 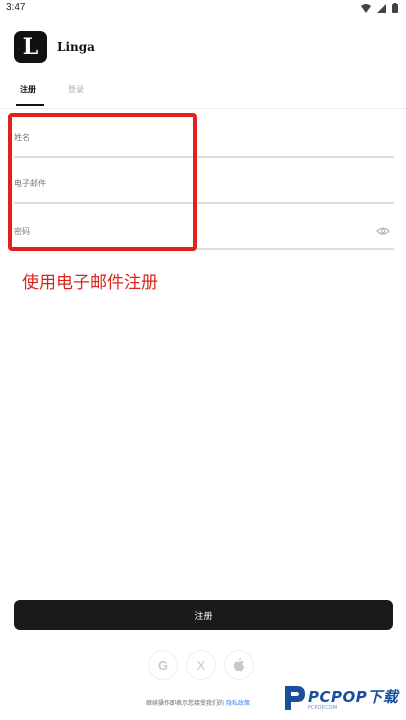 What do you see at coordinates (54, 47) in the screenshot?
I see `app-header: L Linga` at bounding box center [54, 47].